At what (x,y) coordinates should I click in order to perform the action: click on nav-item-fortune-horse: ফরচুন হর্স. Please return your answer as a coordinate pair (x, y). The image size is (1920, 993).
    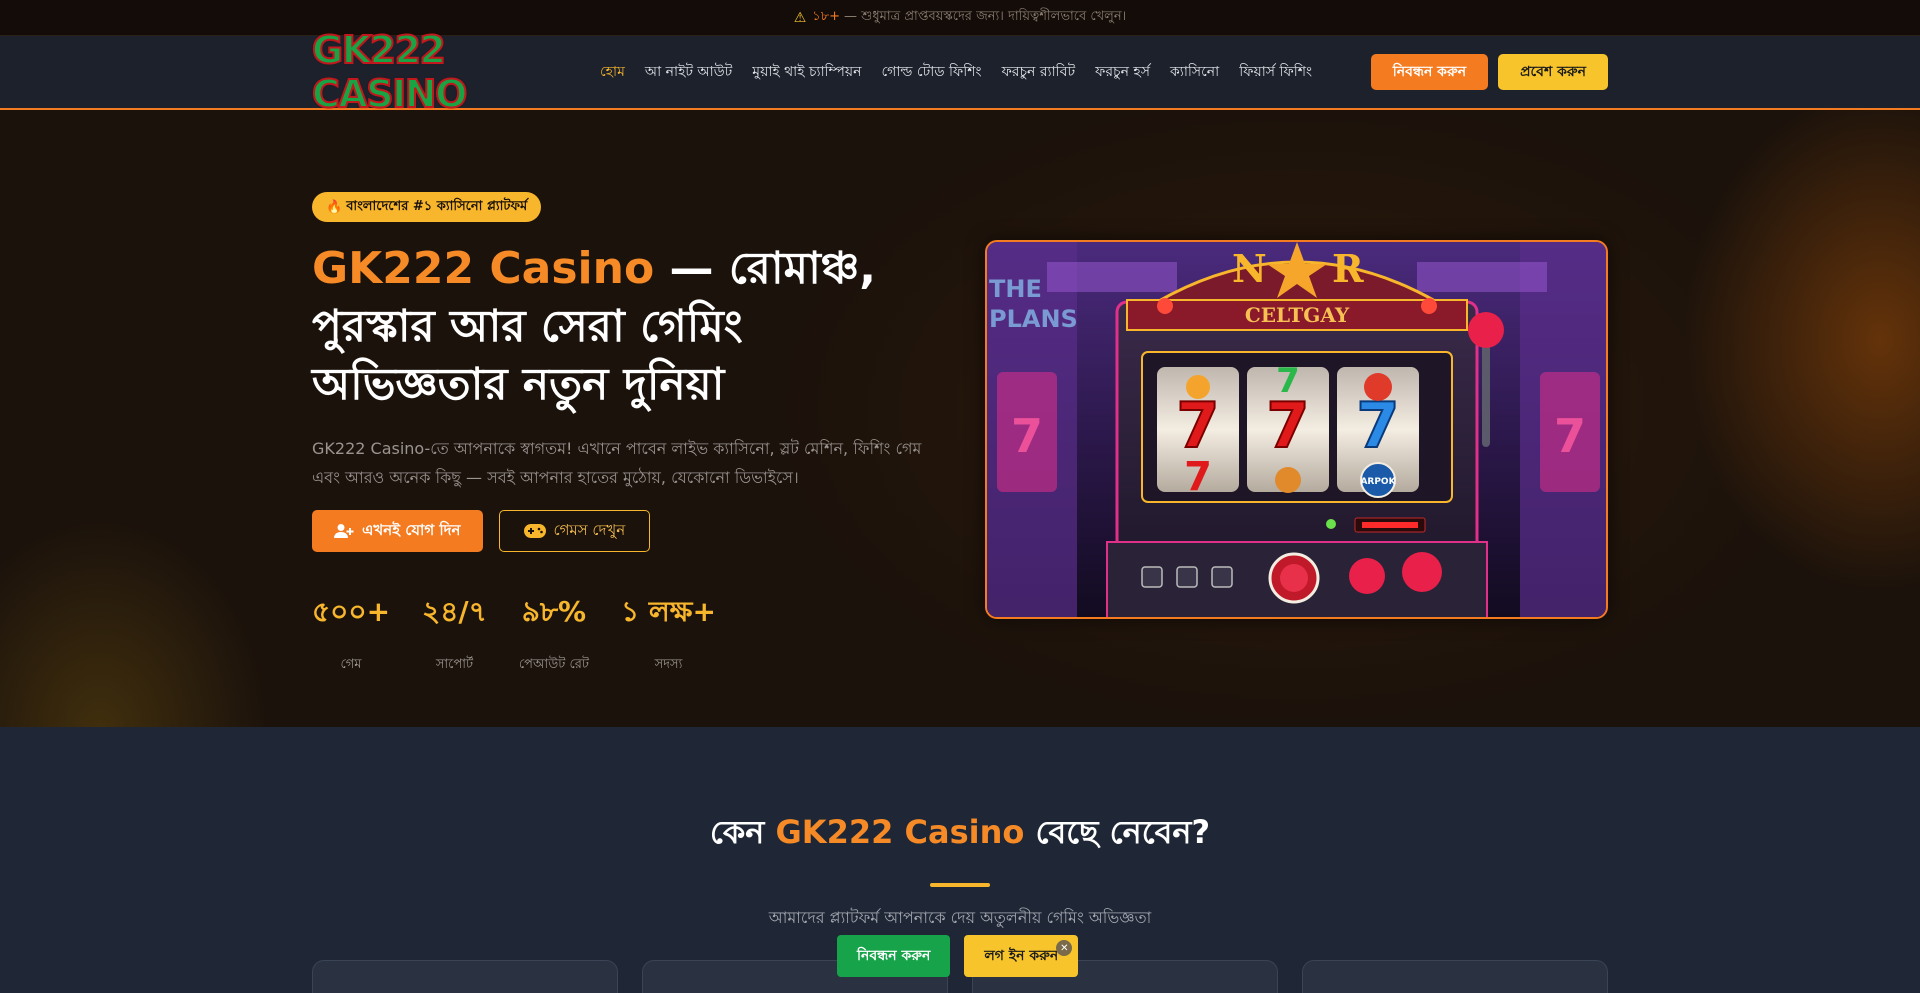
    Looking at the image, I should click on (1122, 72).